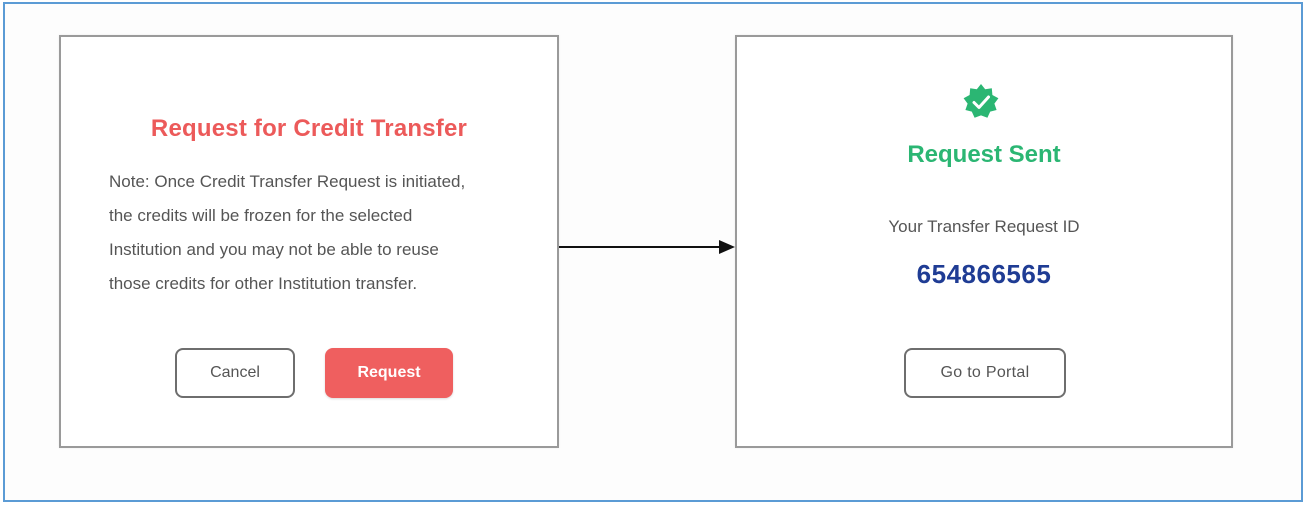 The image size is (1308, 506). Describe the element at coordinates (984, 274) in the screenshot. I see `request-id-value: 654866565` at that location.